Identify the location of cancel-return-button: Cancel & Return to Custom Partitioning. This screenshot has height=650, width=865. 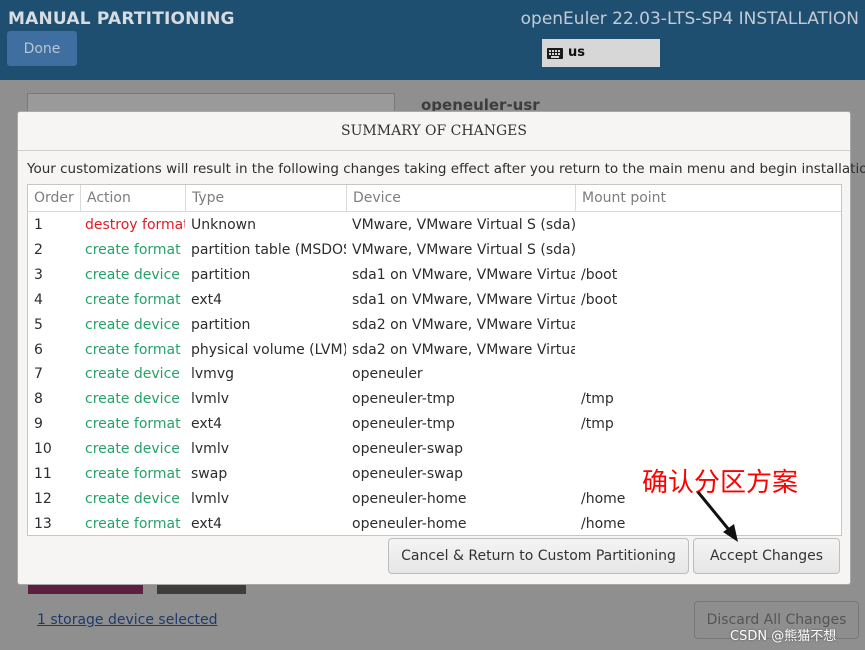
(538, 556).